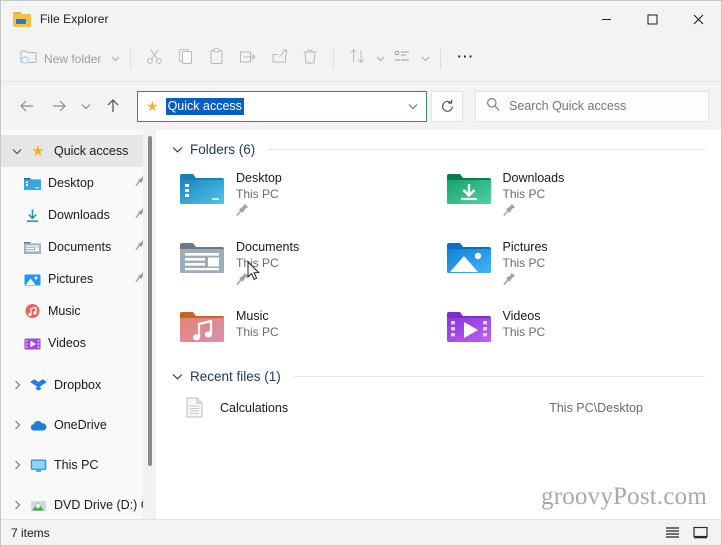 The image size is (722, 546). I want to click on sidebar-item-videos: Videos, so click(78, 343).